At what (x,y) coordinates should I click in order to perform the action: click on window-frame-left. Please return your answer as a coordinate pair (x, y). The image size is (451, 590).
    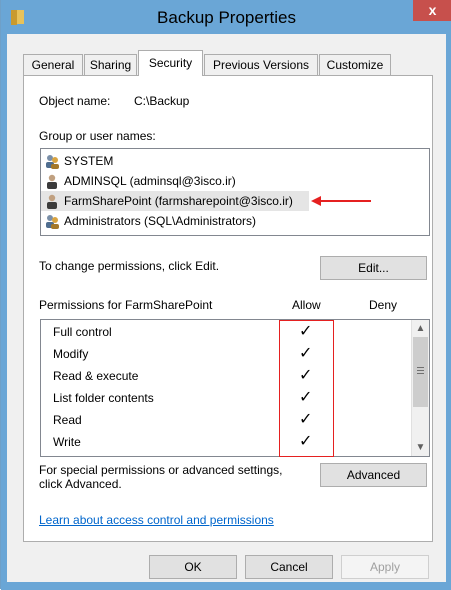
    Looking at the image, I should click on (4, 312).